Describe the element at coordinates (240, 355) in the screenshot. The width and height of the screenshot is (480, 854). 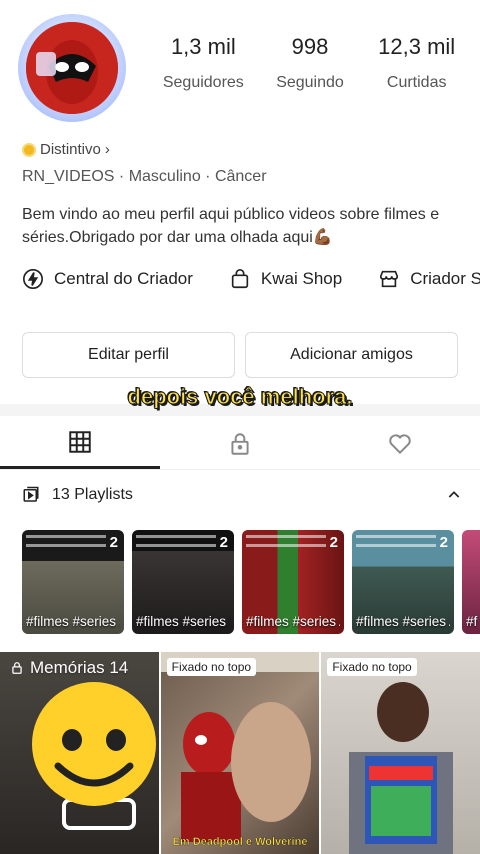
I see `profile-actions: Editar perfil Adicionar amigos` at that location.